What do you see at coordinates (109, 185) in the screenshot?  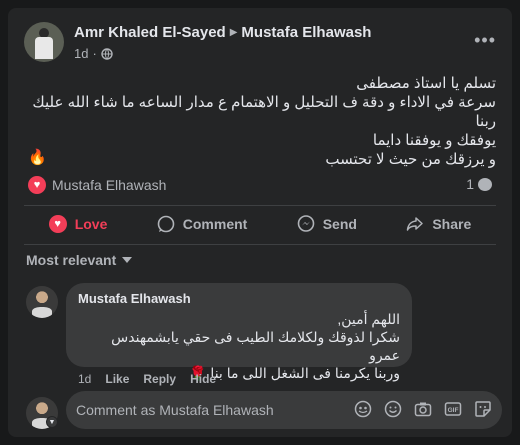 I see `reaction-by: Mustafa Elhawash` at bounding box center [109, 185].